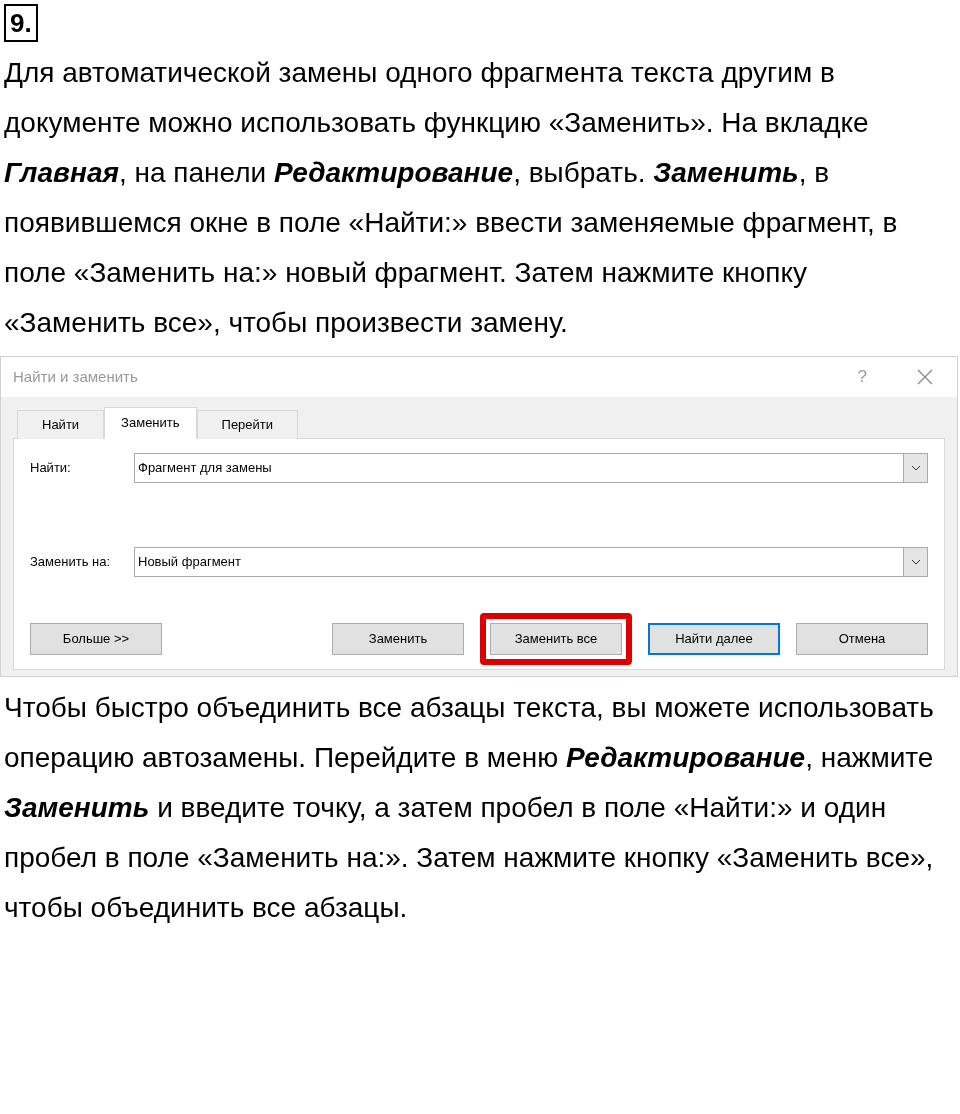  What do you see at coordinates (531, 562) in the screenshot?
I see `combo-box: Новый фрагмент` at bounding box center [531, 562].